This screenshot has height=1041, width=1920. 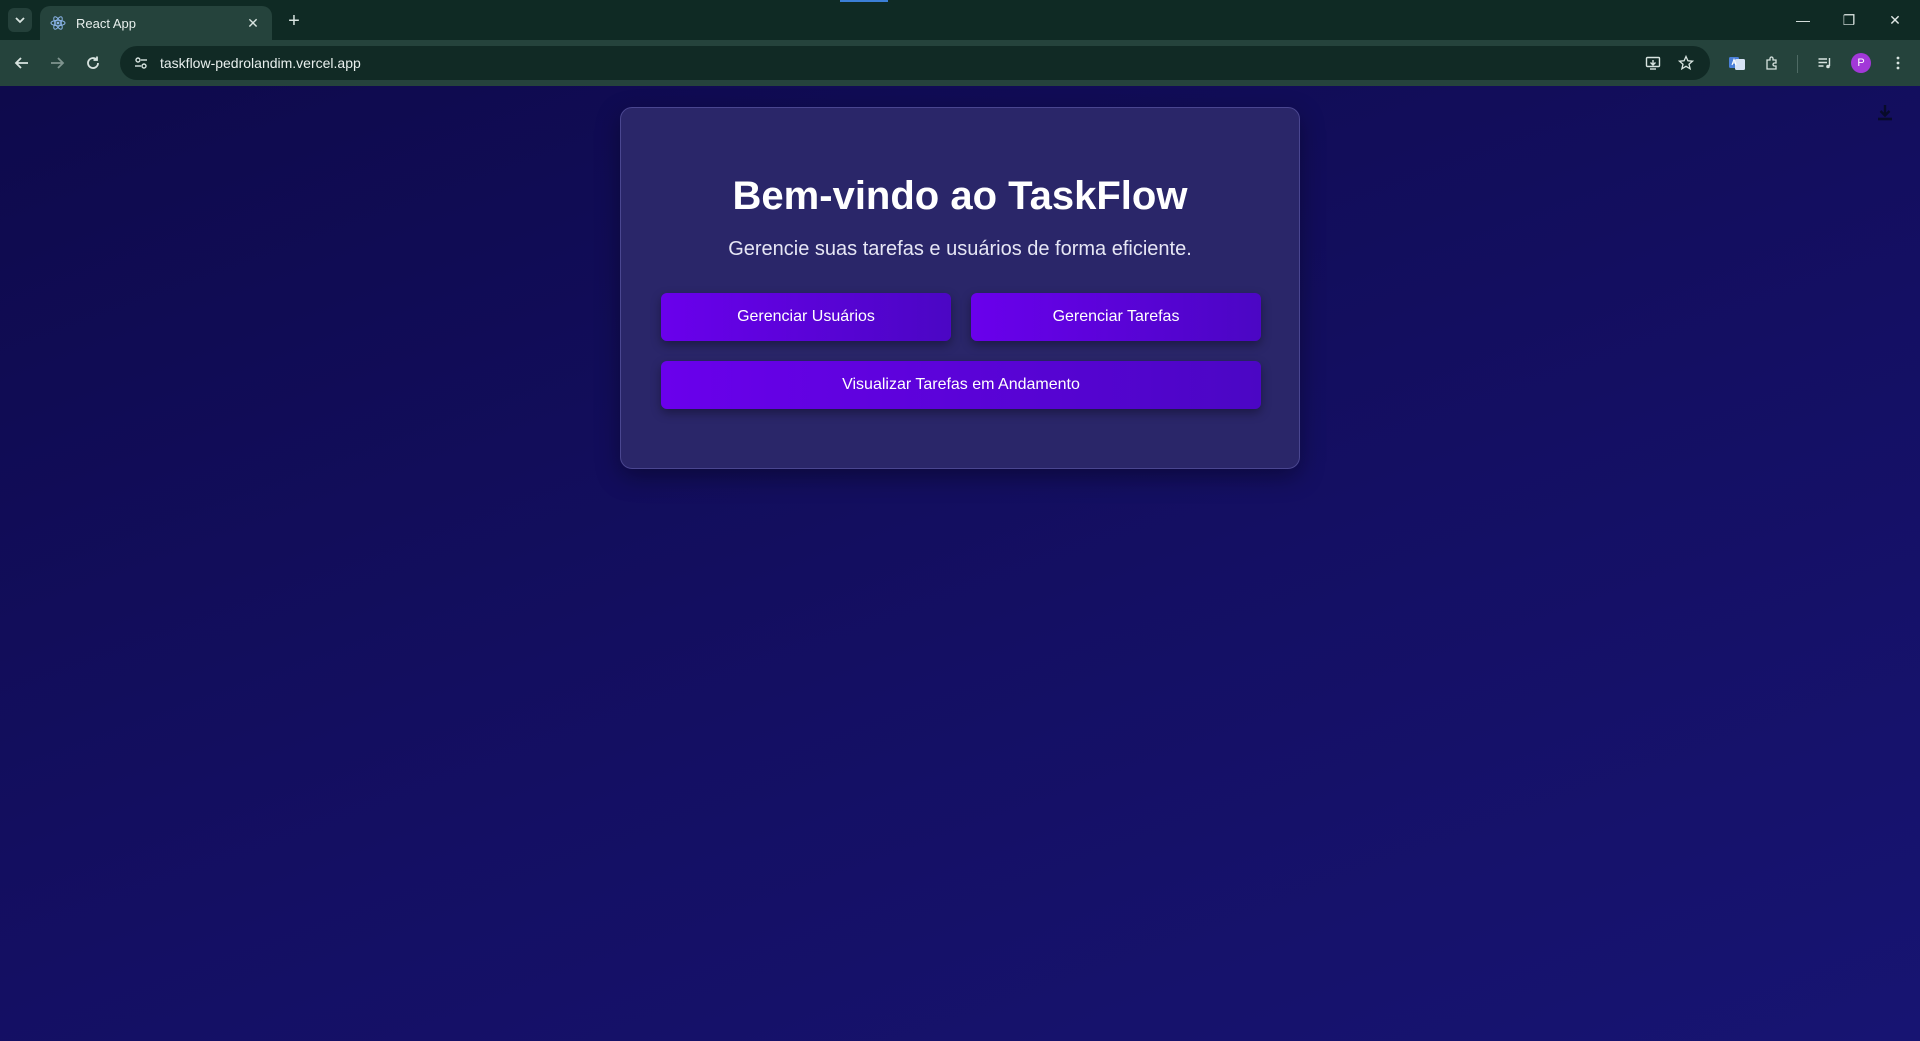 What do you see at coordinates (1116, 317) in the screenshot?
I see `manage-tasks-button: Gerenciar Tarefas` at bounding box center [1116, 317].